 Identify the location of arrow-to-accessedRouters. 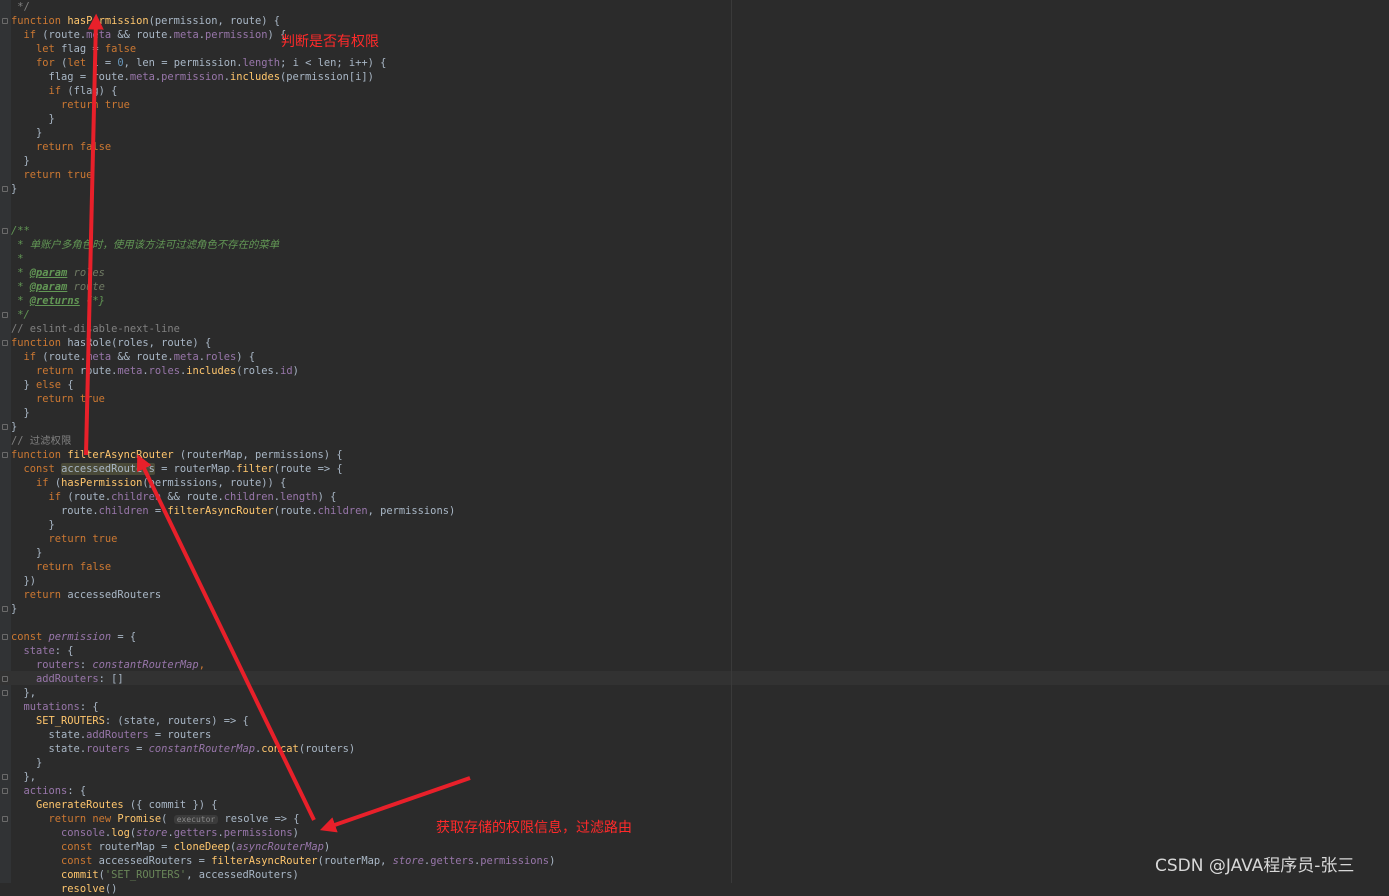
(226, 637).